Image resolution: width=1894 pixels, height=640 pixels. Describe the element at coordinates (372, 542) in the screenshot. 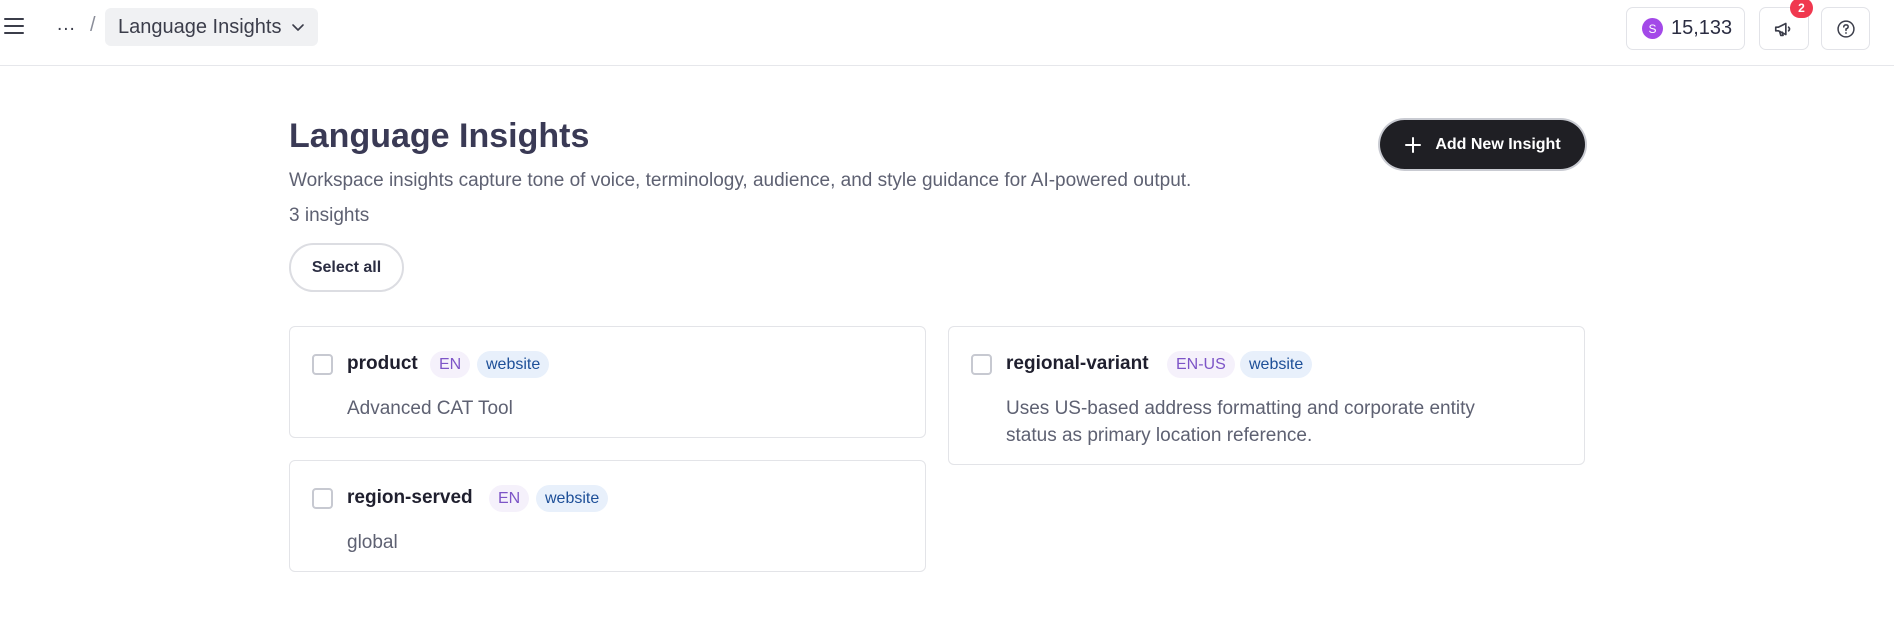

I see `insight-text: global` at that location.